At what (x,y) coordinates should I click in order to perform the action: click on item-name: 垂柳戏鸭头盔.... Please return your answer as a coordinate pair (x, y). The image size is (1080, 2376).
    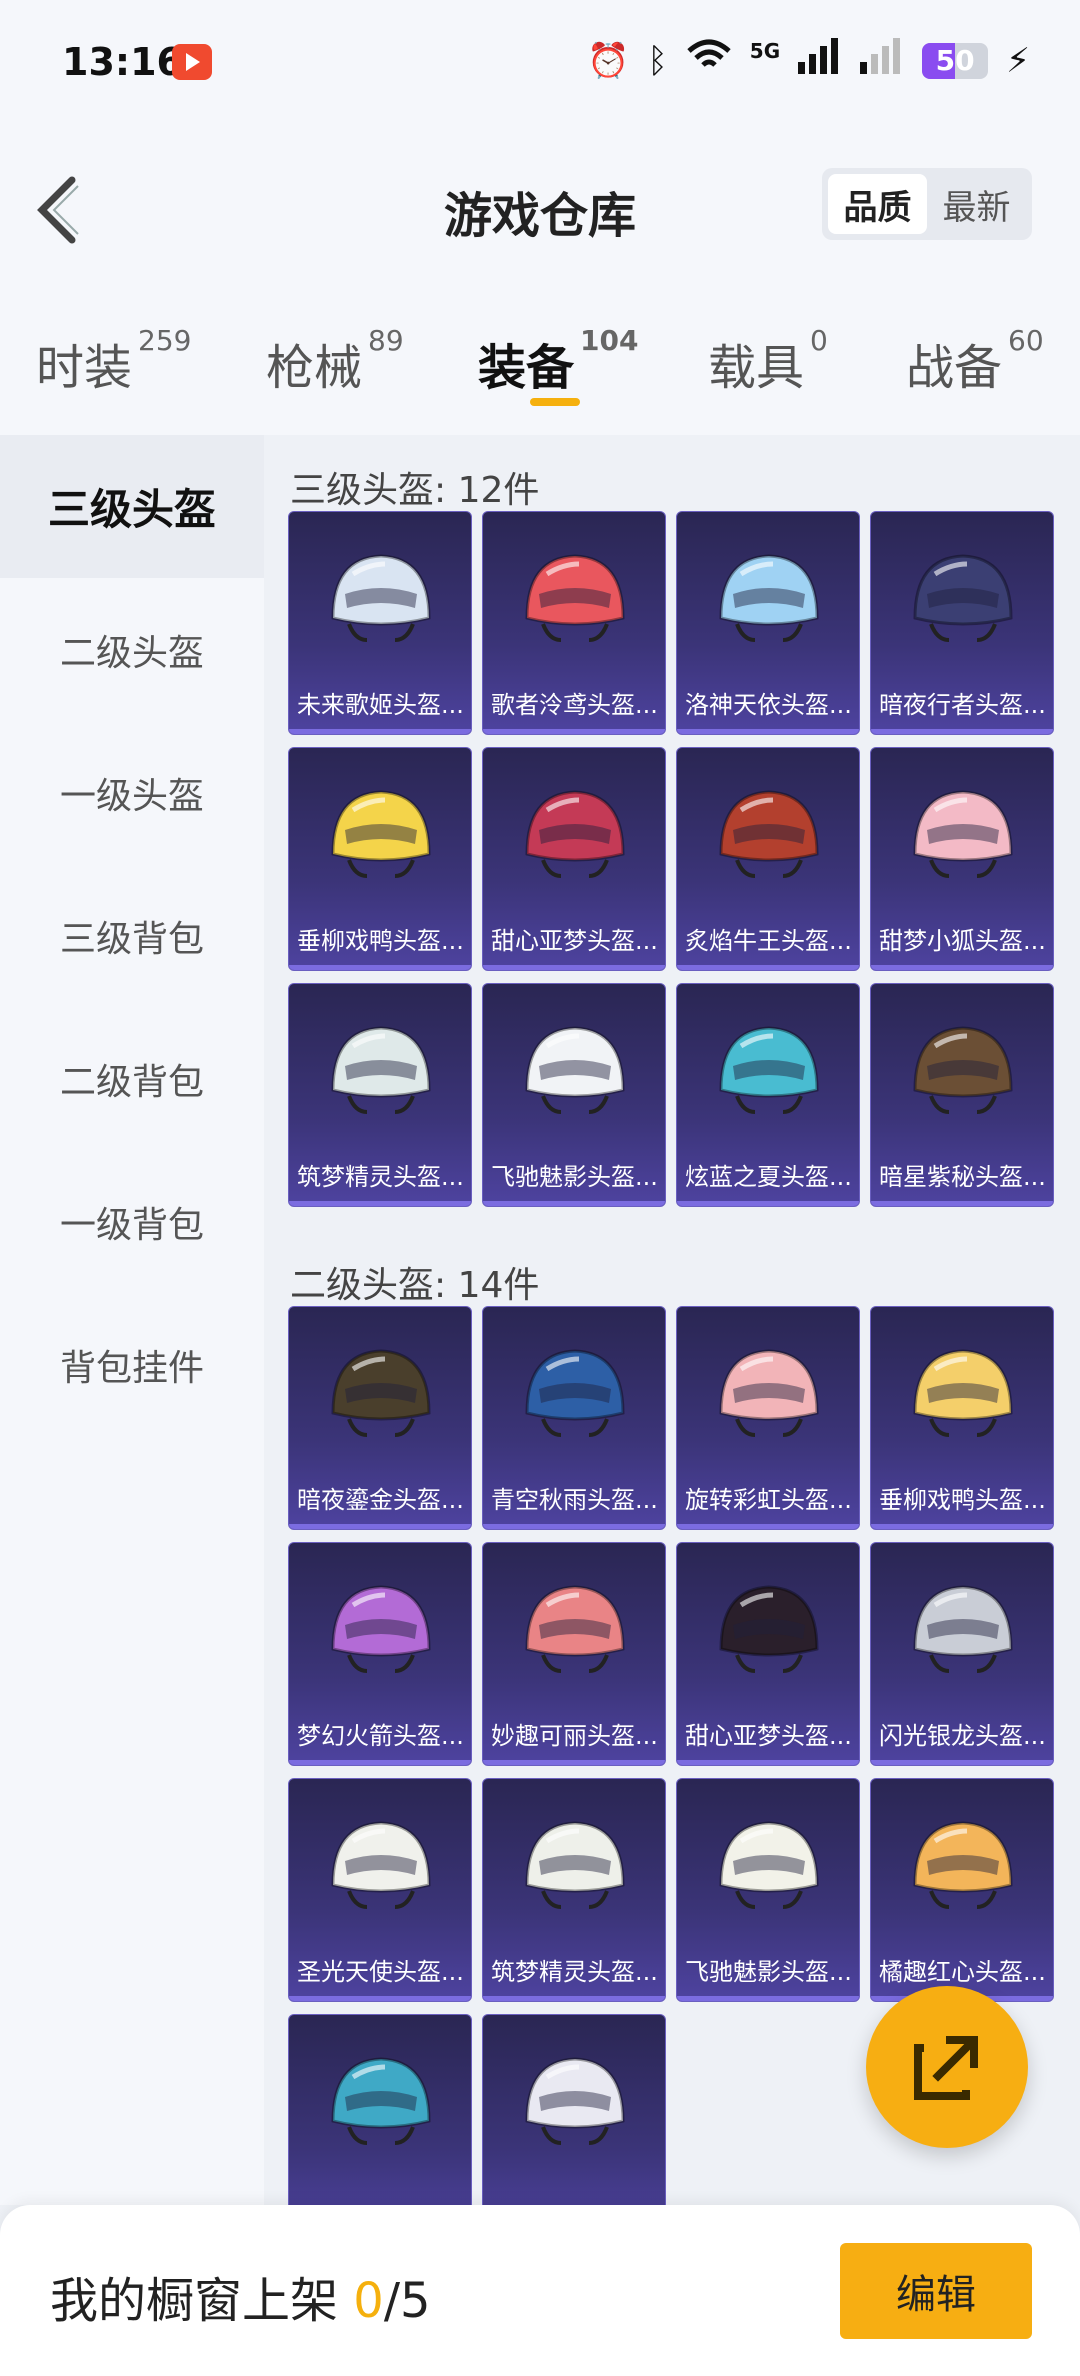
    Looking at the image, I should click on (962, 1500).